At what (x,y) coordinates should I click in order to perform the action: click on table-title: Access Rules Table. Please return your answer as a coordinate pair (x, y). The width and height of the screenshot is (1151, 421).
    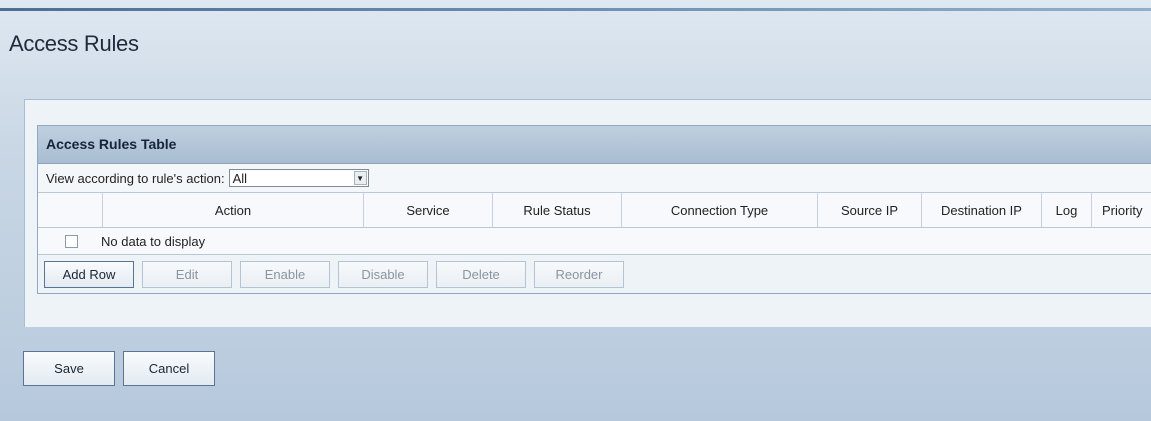
    Looking at the image, I should click on (594, 145).